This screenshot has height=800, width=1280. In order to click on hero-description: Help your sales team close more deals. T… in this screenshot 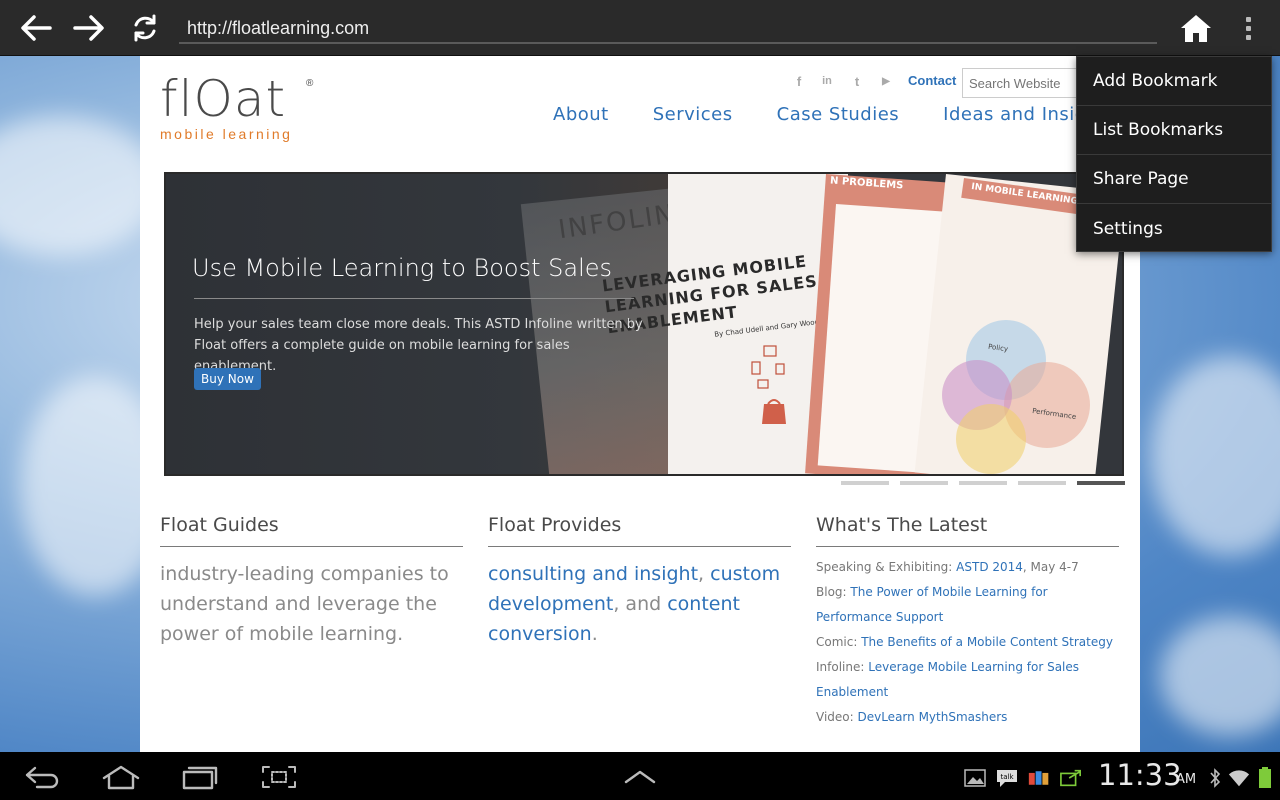, I will do `click(418, 345)`.